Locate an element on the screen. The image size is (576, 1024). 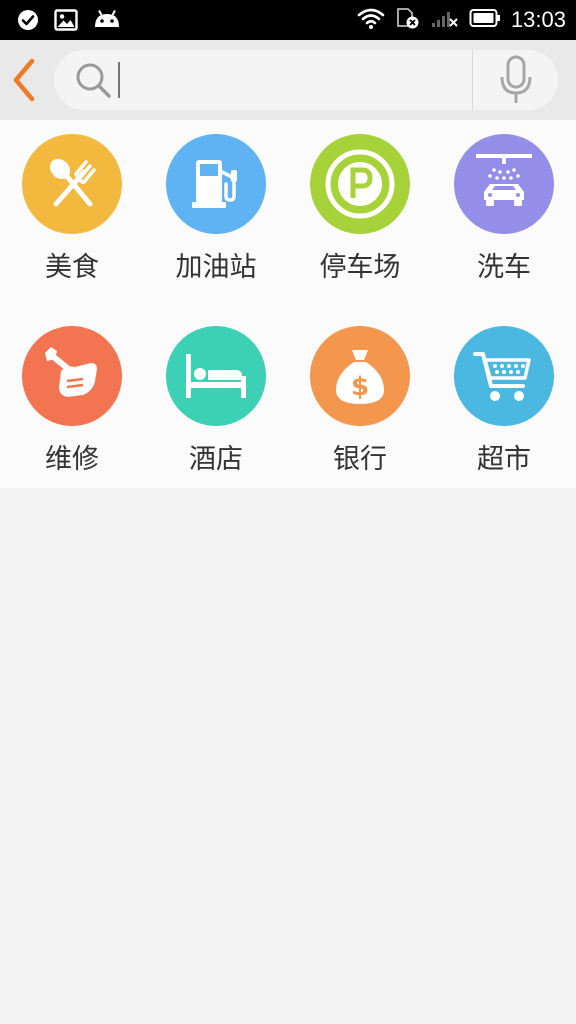
search-divider is located at coordinates (472, 80).